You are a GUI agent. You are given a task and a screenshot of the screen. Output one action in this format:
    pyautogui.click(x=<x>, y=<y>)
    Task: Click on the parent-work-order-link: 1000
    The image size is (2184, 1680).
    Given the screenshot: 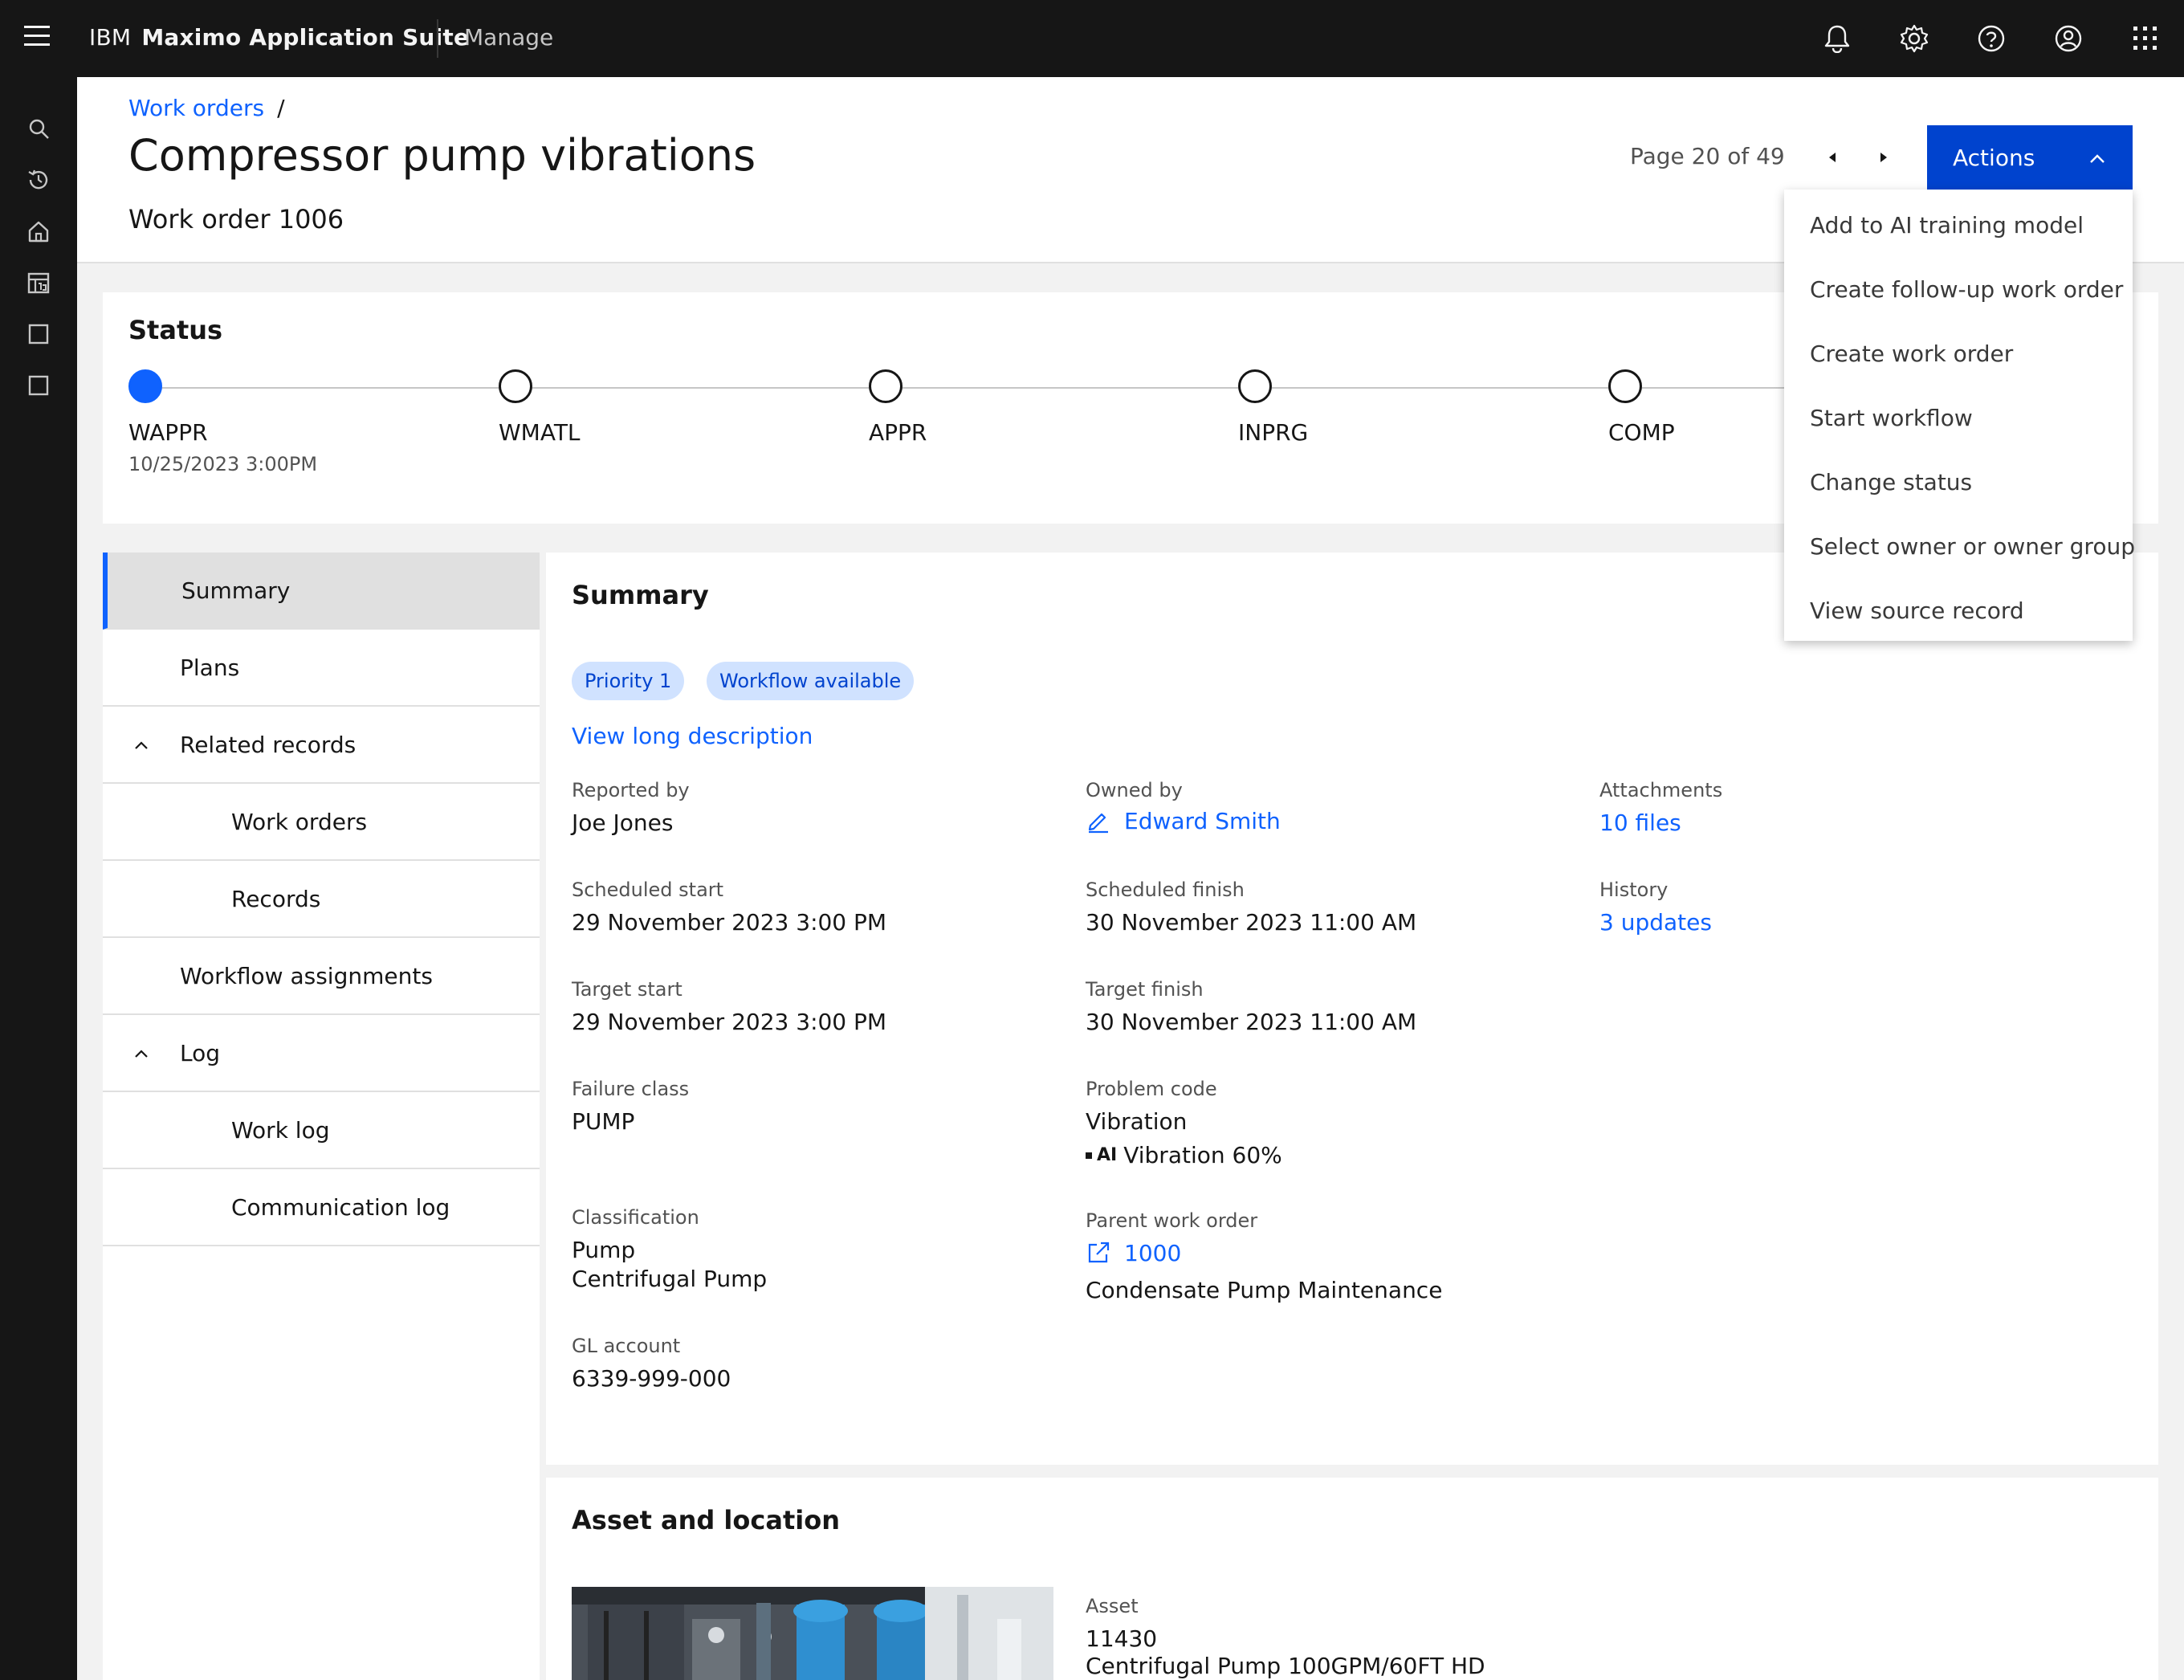 What is the action you would take?
    pyautogui.click(x=1152, y=1253)
    